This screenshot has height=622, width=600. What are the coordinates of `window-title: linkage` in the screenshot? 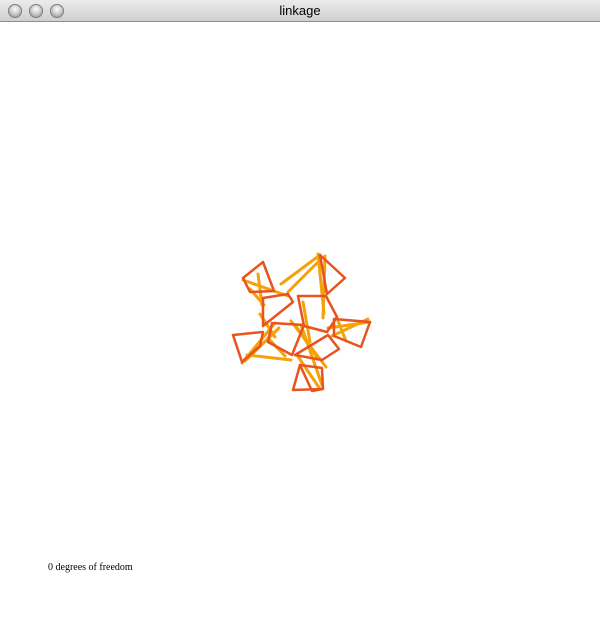 It's located at (300, 10).